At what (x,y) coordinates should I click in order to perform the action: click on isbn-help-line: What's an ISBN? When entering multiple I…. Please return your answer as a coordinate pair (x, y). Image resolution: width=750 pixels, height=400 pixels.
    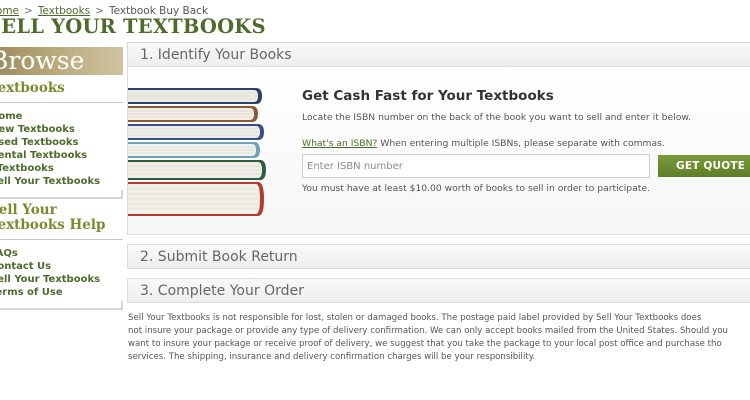
    Looking at the image, I should click on (483, 143).